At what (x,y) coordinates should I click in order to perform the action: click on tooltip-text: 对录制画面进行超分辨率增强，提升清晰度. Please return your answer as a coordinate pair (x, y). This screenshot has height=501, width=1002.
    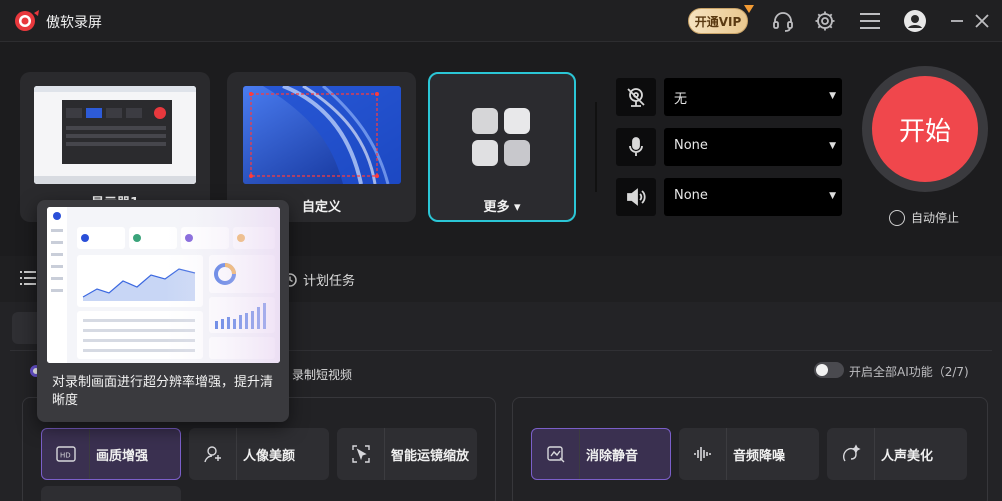
    Looking at the image, I should click on (163, 391).